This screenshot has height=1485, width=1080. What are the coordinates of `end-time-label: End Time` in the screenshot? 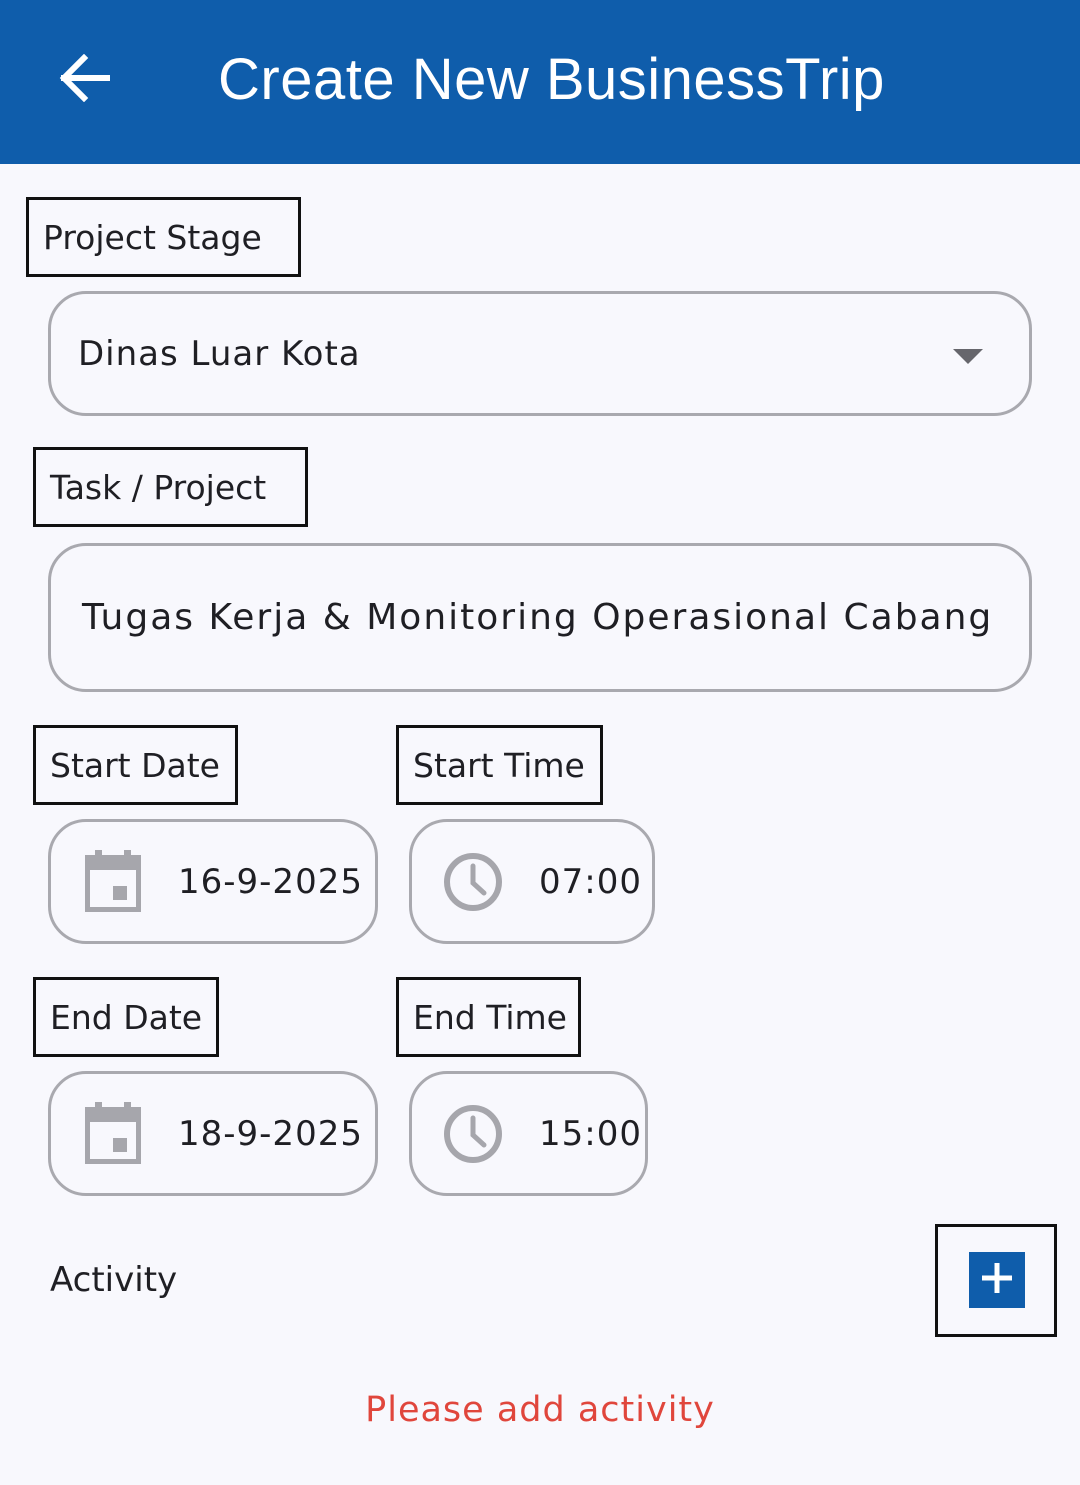 It's located at (488, 1017).